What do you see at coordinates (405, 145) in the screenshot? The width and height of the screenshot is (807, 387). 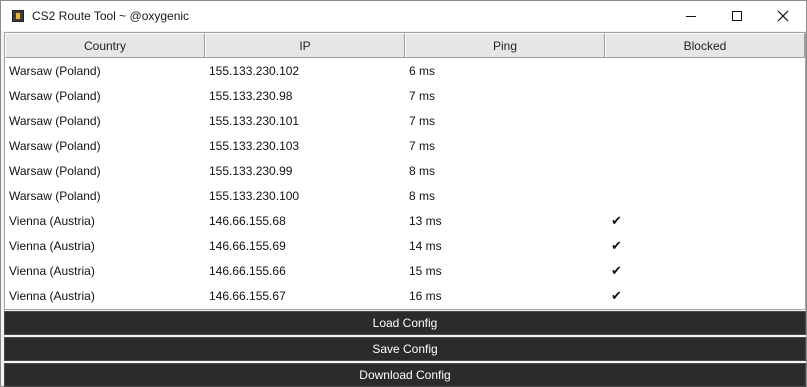 I see `table-row: Warsaw (Poland) 155.133.230.103 7 ms` at bounding box center [405, 145].